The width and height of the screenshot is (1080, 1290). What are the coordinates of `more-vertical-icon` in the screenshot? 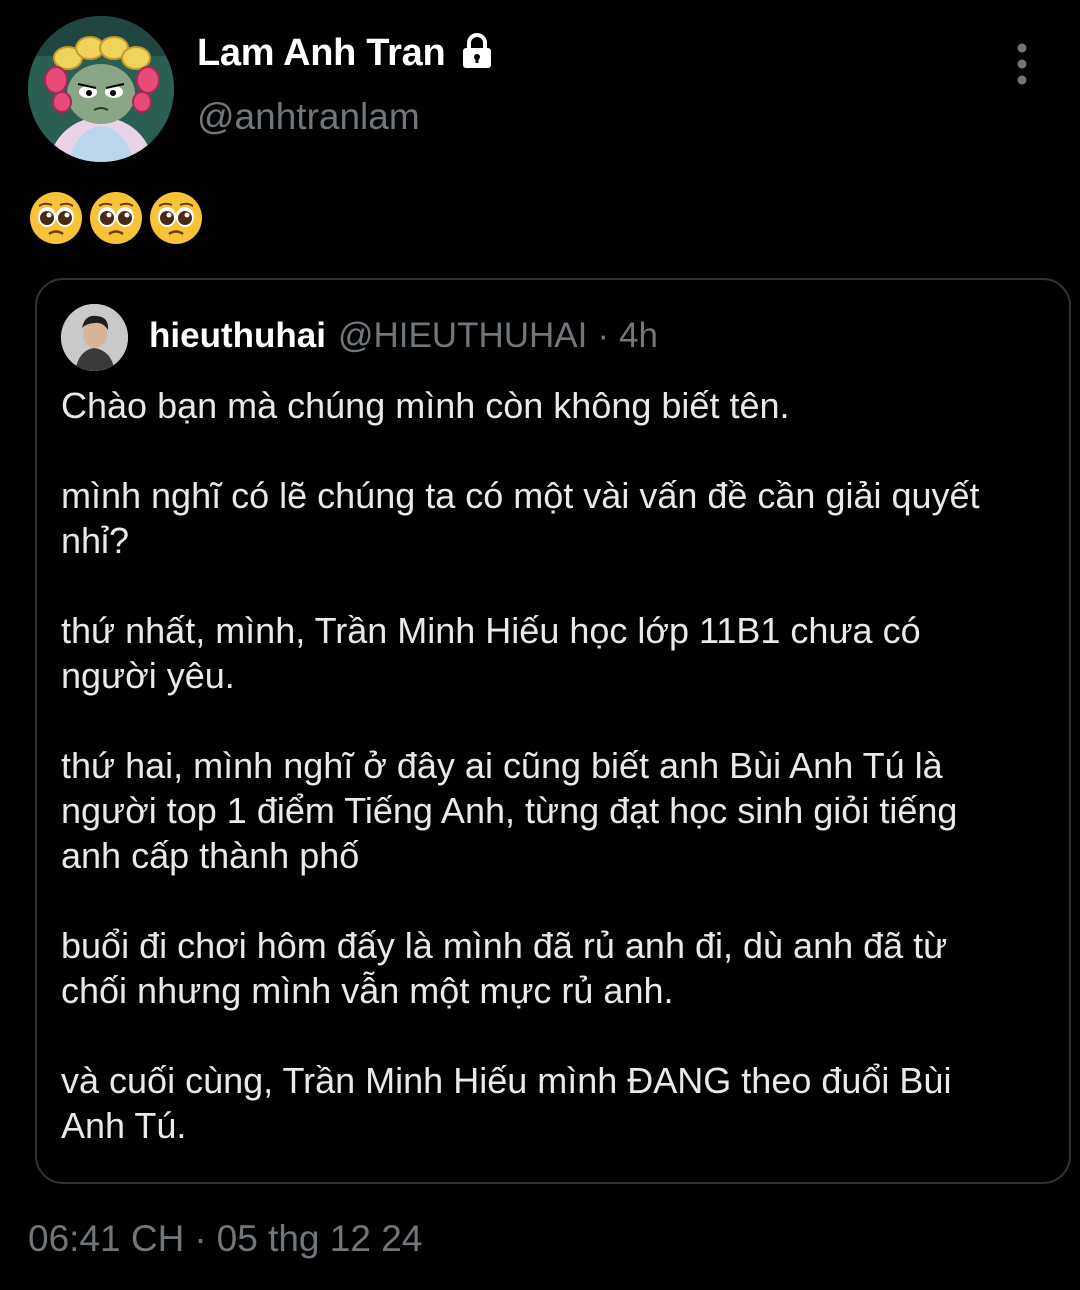 It's located at (1022, 64).